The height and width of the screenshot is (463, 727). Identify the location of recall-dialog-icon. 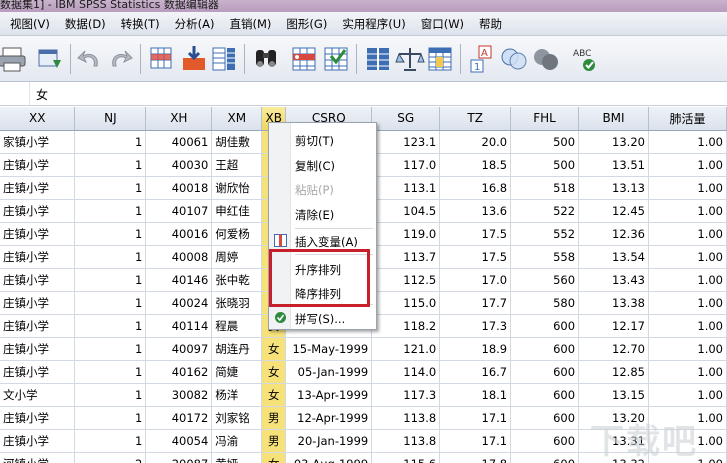
(50, 59).